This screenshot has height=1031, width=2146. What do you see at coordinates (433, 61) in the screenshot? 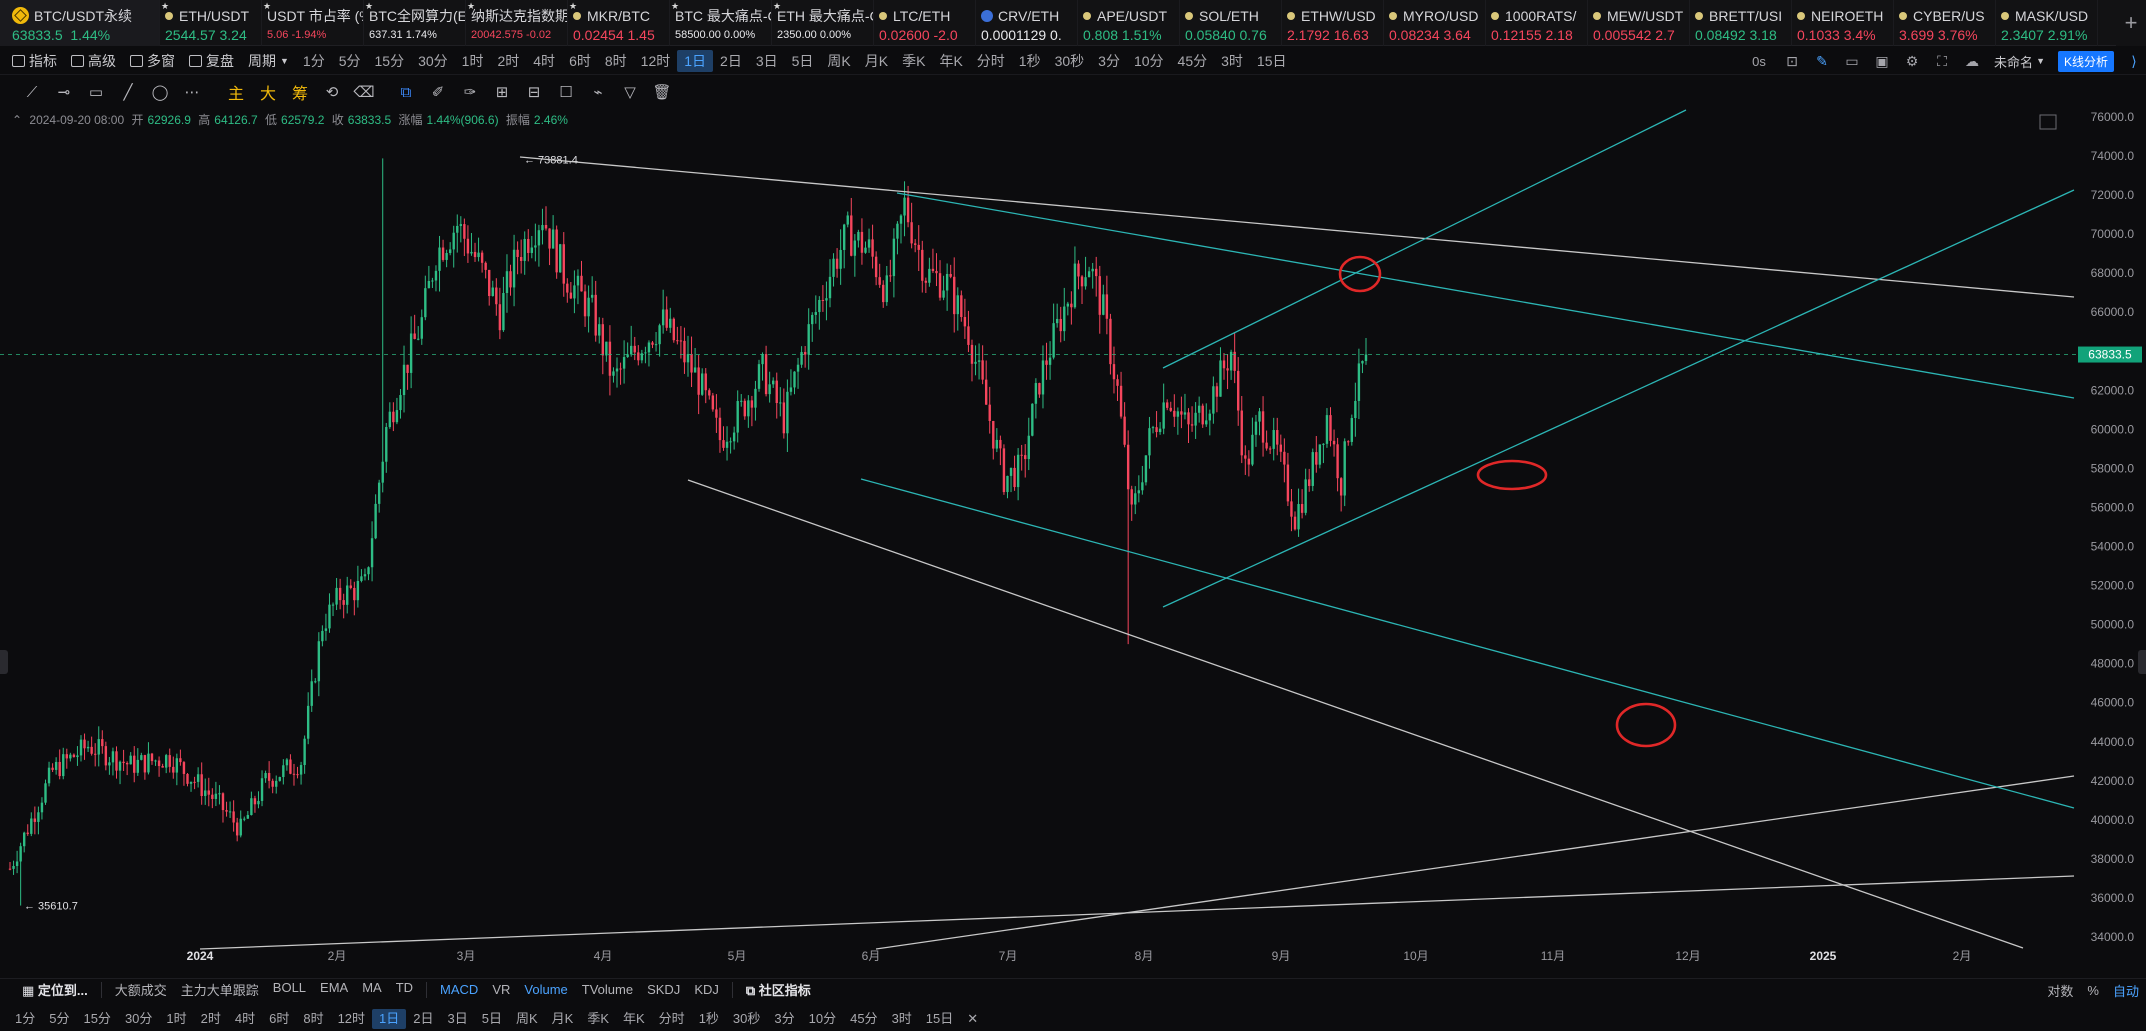
I see `timeframe-3: 30分` at bounding box center [433, 61].